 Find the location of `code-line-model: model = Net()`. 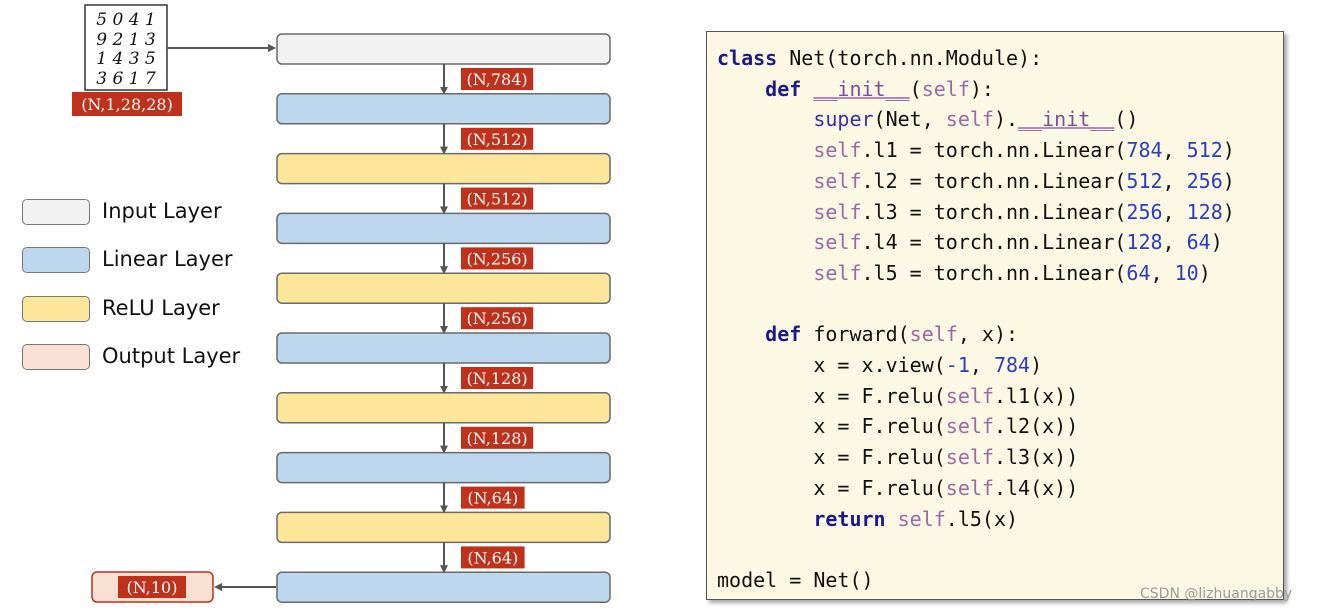

code-line-model: model = Net() is located at coordinates (795, 579).